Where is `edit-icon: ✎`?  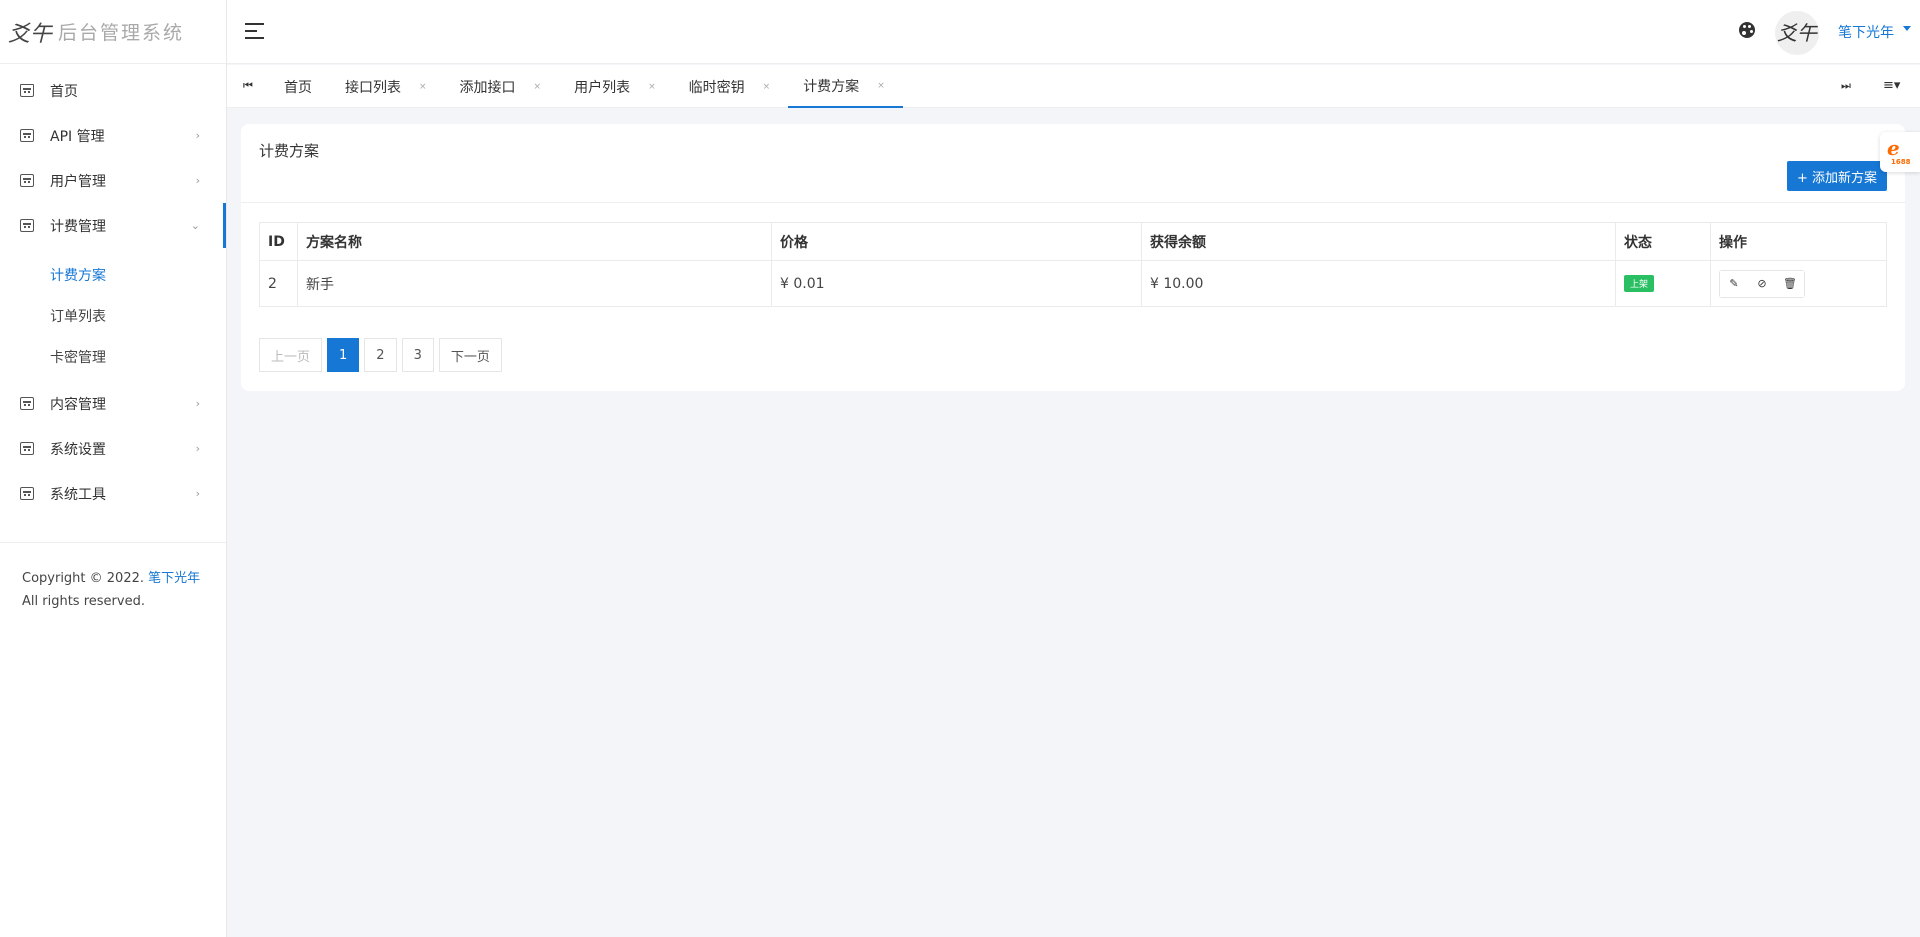
edit-icon: ✎ is located at coordinates (1734, 283).